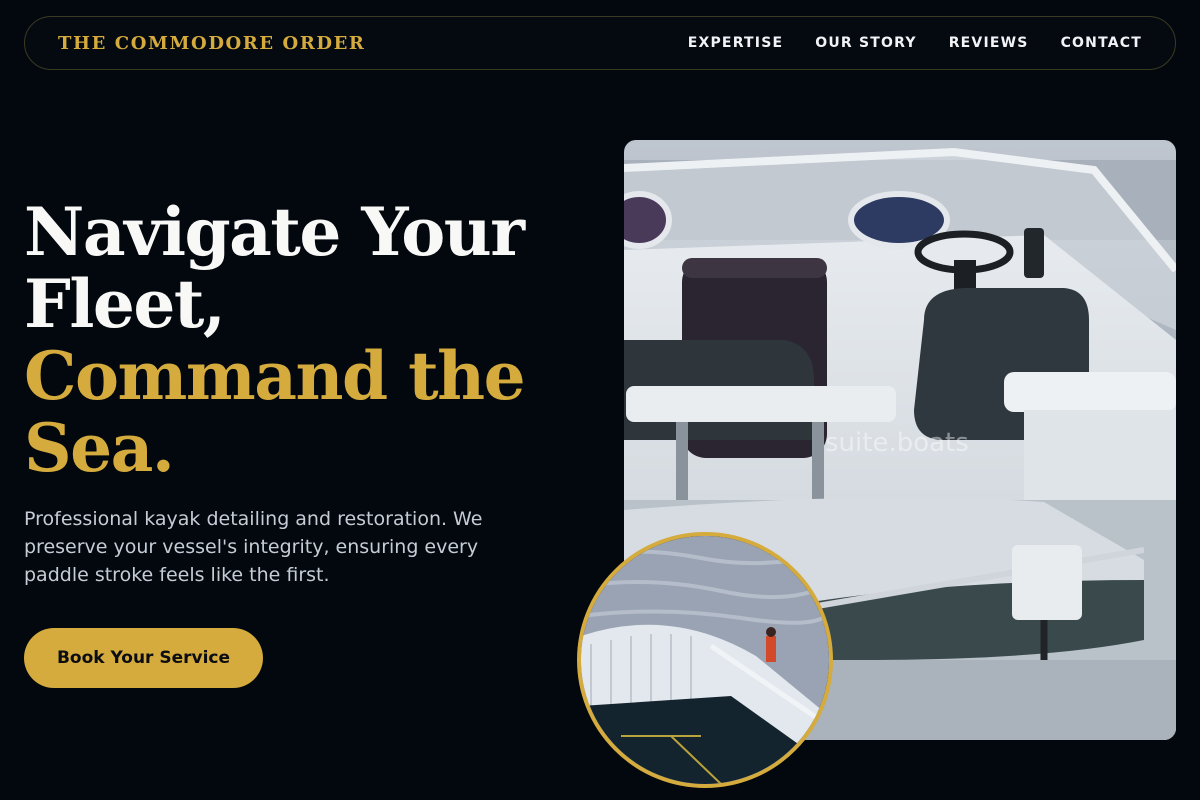 The image size is (1200, 800). What do you see at coordinates (211, 43) in the screenshot?
I see `brand-logo: THE COMMODORE ORDER` at bounding box center [211, 43].